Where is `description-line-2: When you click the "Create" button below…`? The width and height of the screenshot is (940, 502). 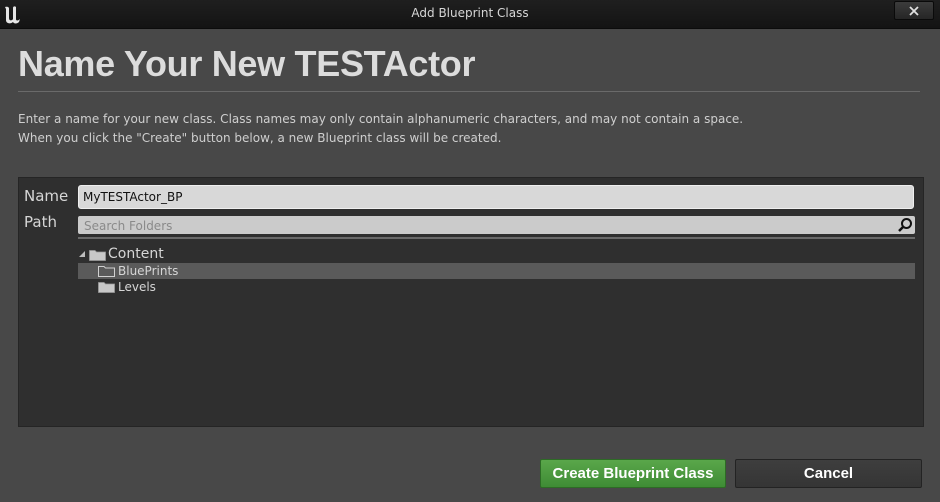
description-line-2: When you click the "Create" button below… is located at coordinates (260, 138).